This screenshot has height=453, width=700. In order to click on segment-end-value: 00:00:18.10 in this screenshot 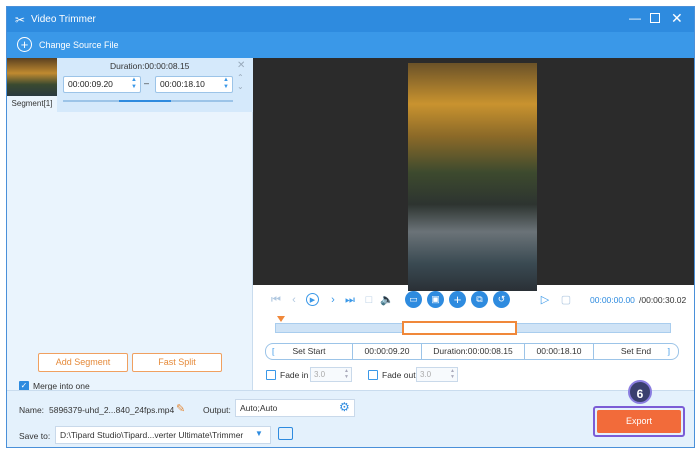, I will do `click(182, 84)`.